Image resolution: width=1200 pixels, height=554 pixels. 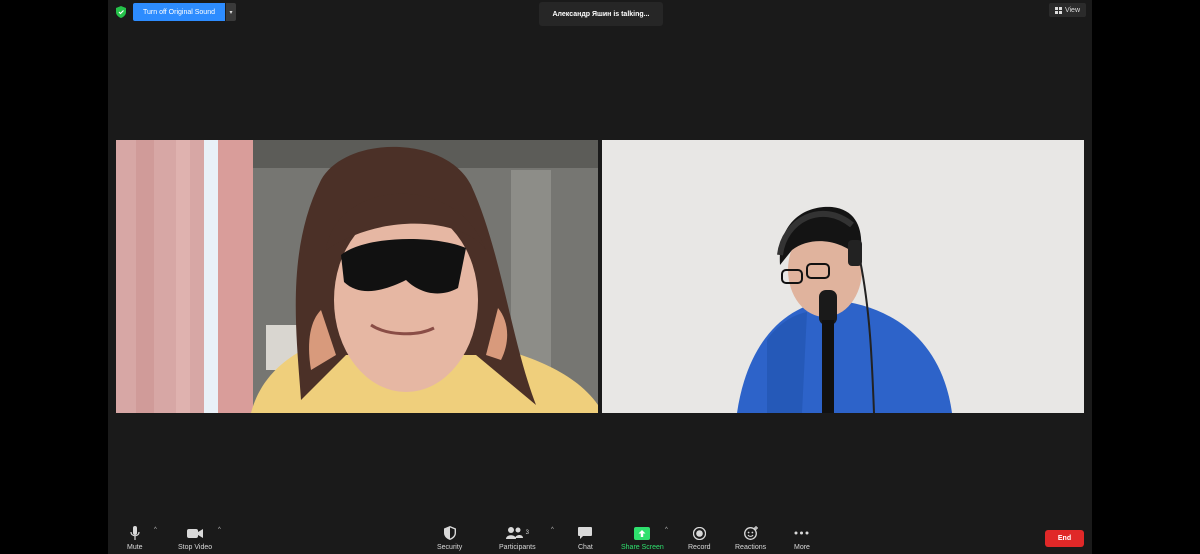 What do you see at coordinates (155, 530) in the screenshot?
I see `audio-options-caret: ^` at bounding box center [155, 530].